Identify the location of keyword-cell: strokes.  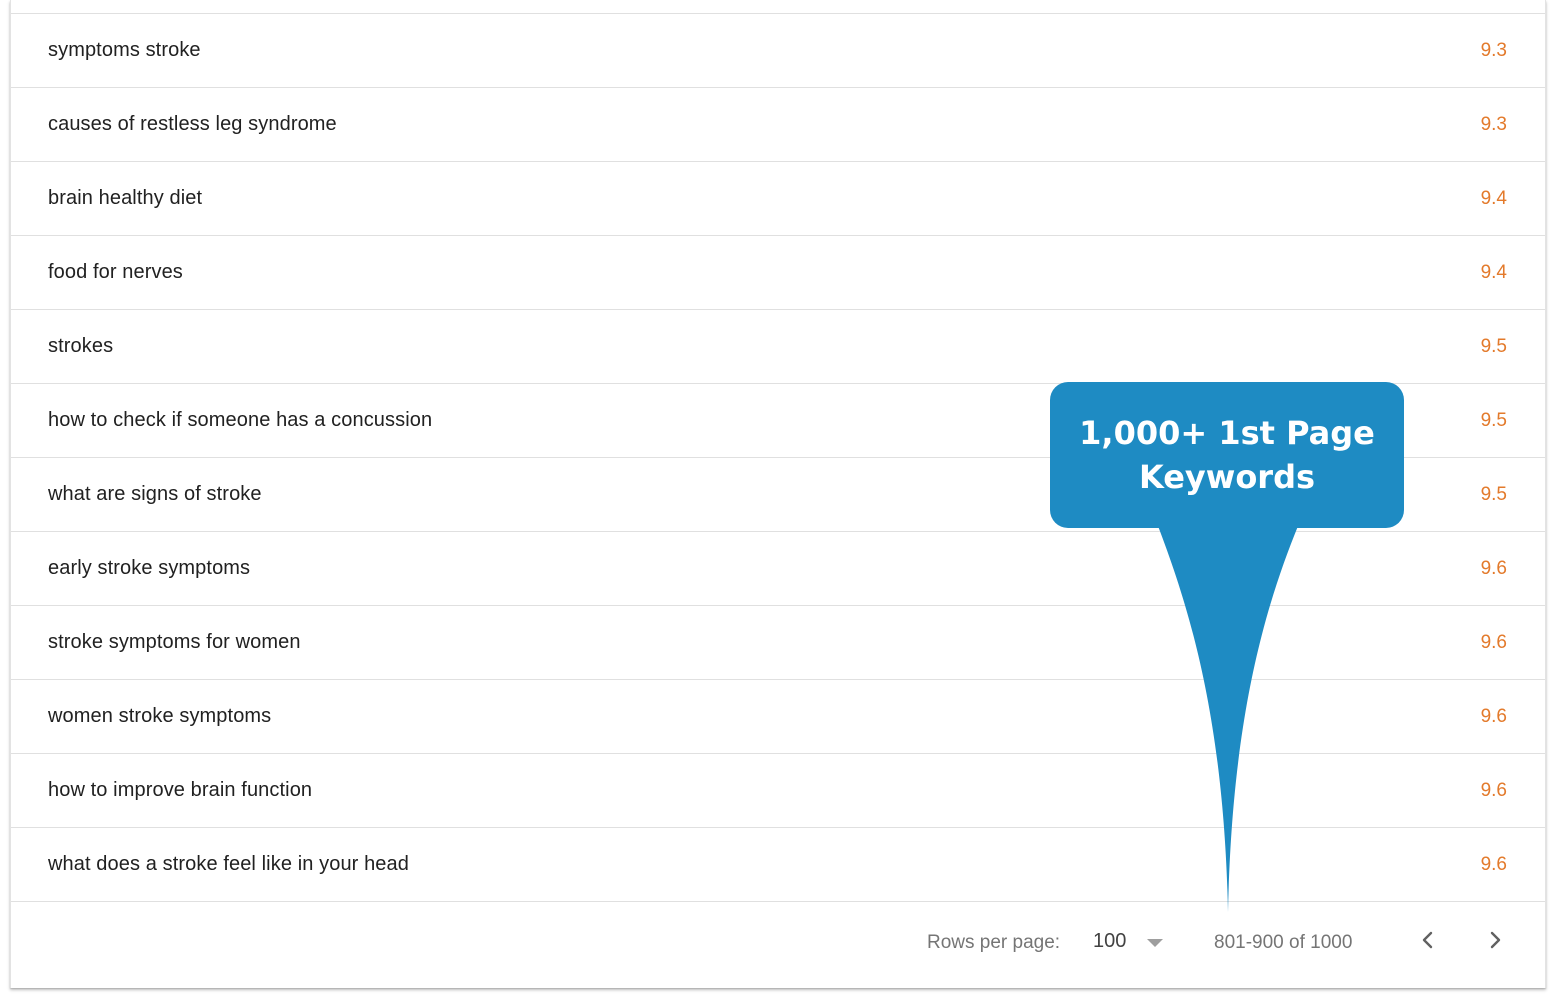
(81, 346).